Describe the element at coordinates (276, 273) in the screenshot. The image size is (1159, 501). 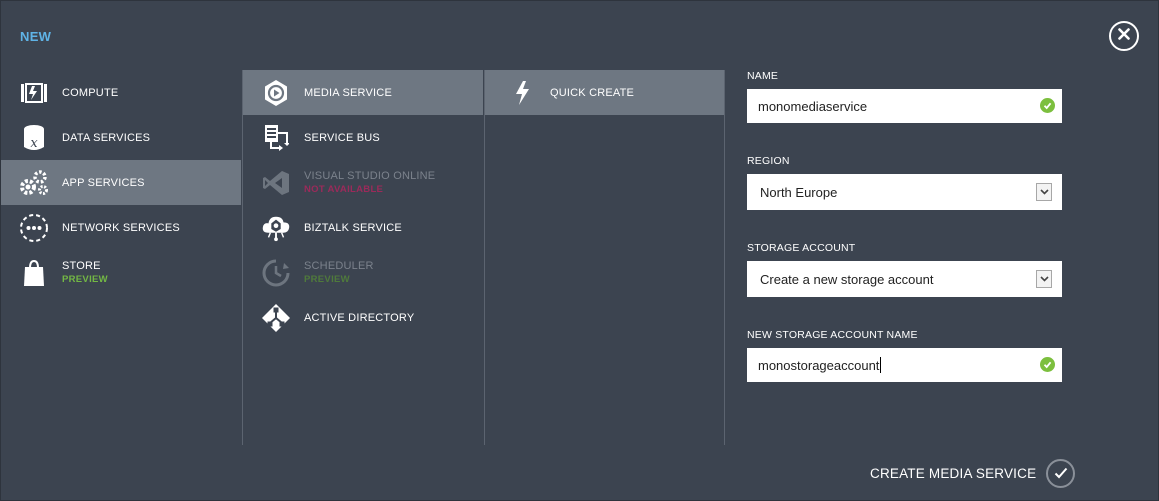
I see `scheduler-clock-icon` at that location.